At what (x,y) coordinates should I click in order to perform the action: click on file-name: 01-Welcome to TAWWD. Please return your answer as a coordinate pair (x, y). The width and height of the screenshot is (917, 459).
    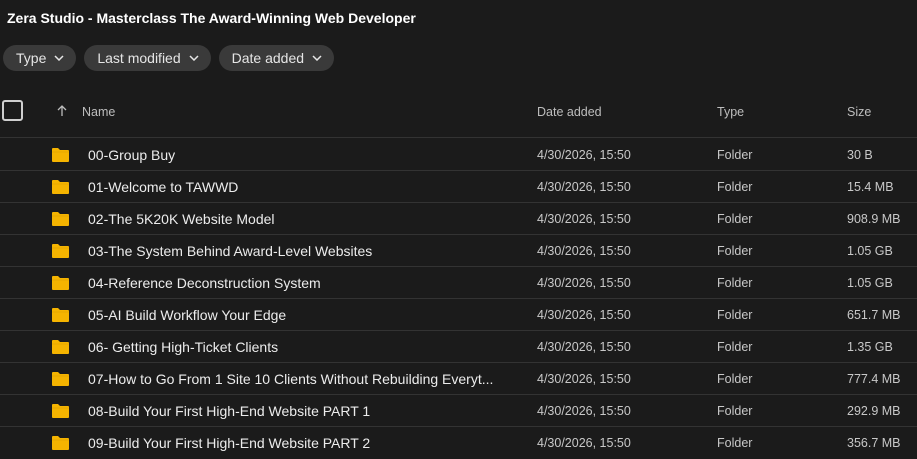
    Looking at the image, I should click on (163, 187).